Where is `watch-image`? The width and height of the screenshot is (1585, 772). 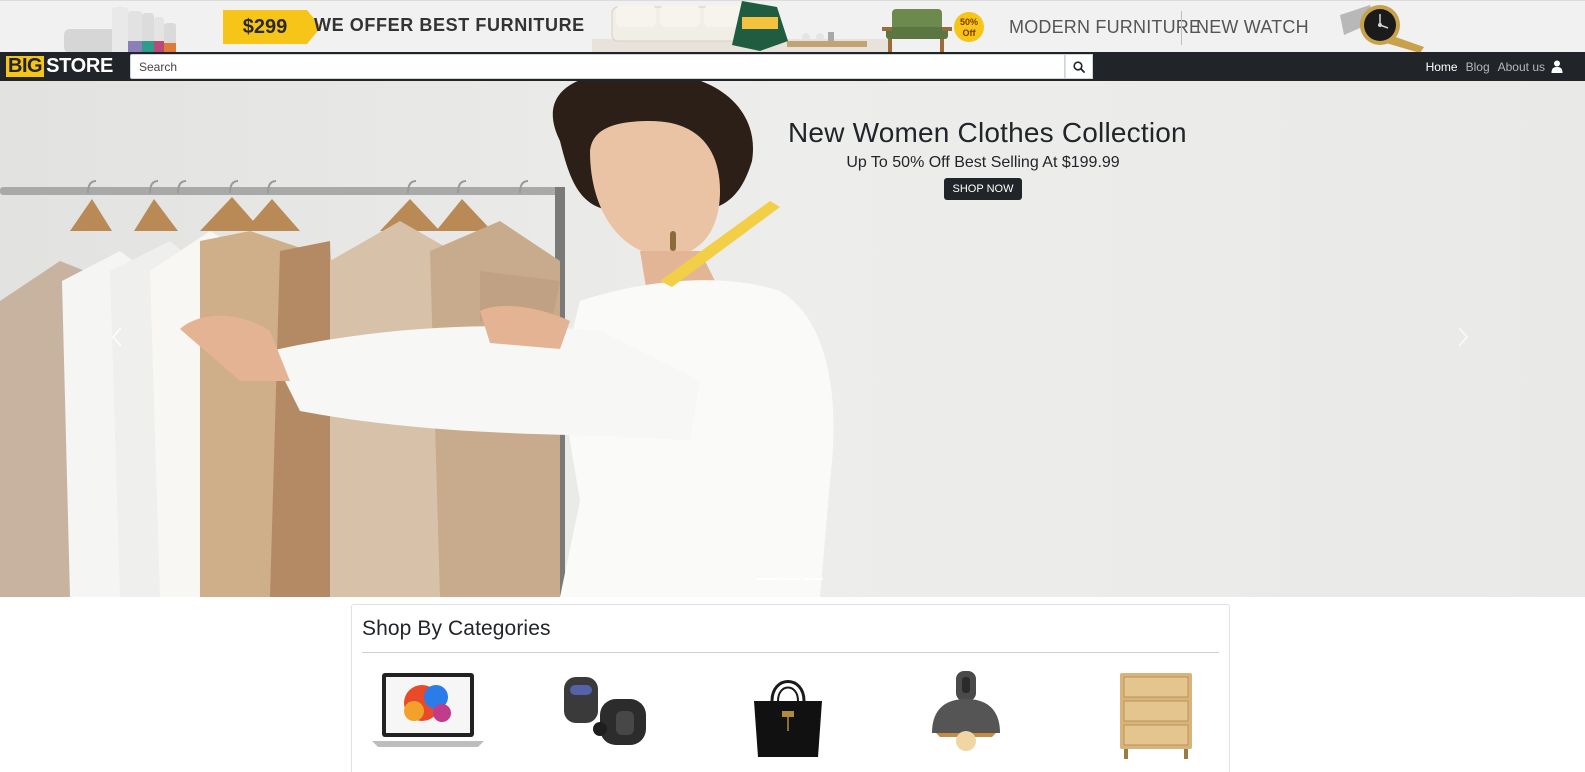
watch-image is located at coordinates (1382, 28).